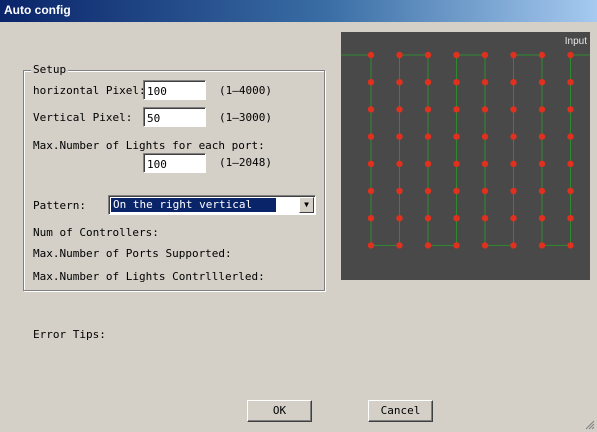 The image size is (597, 432). I want to click on max-lights-controlled-label: Max.Number of Lights Contrlllerled:, so click(149, 276).